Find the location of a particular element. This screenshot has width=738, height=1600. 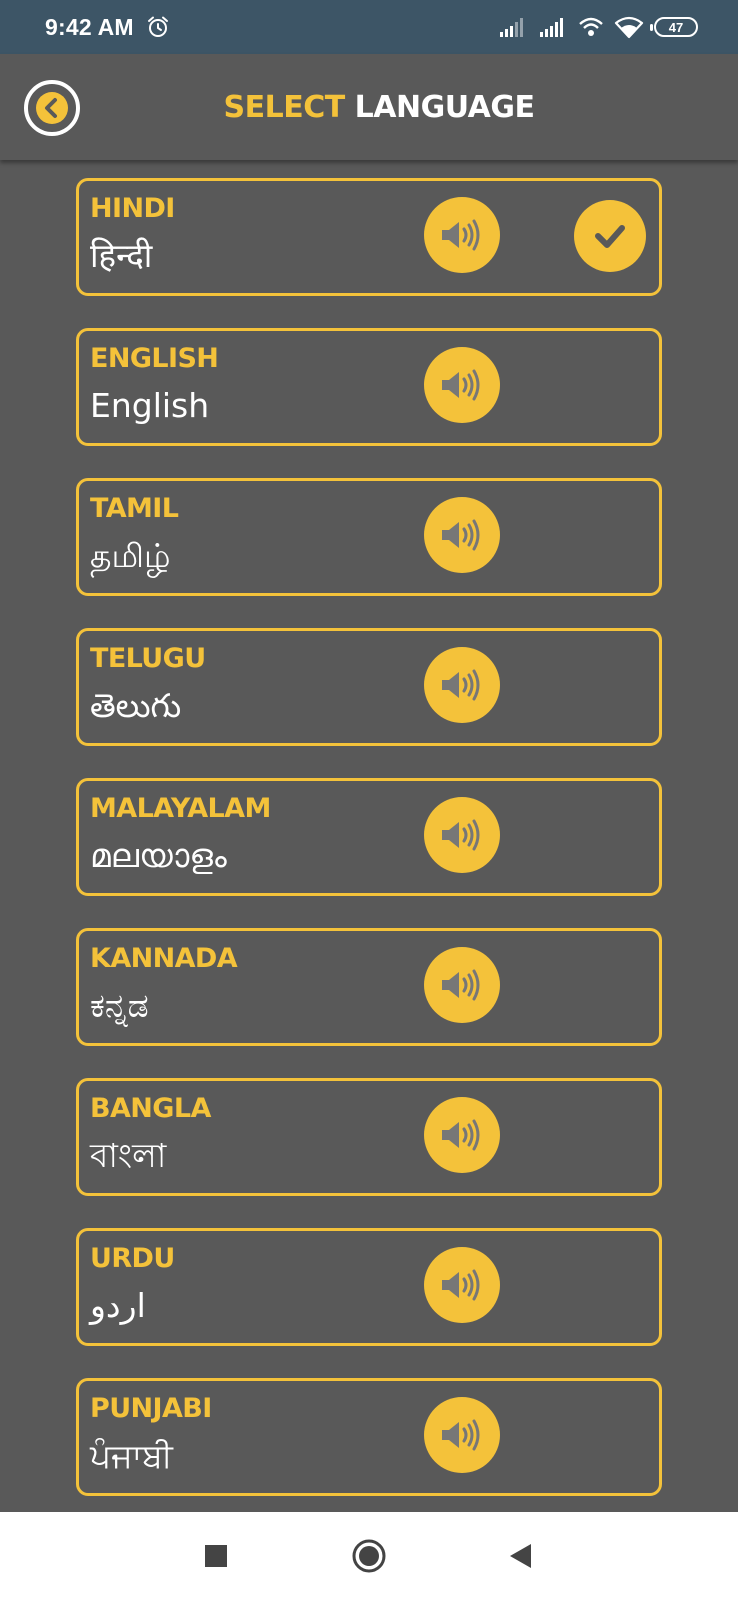

battery-level: 47 is located at coordinates (676, 27).